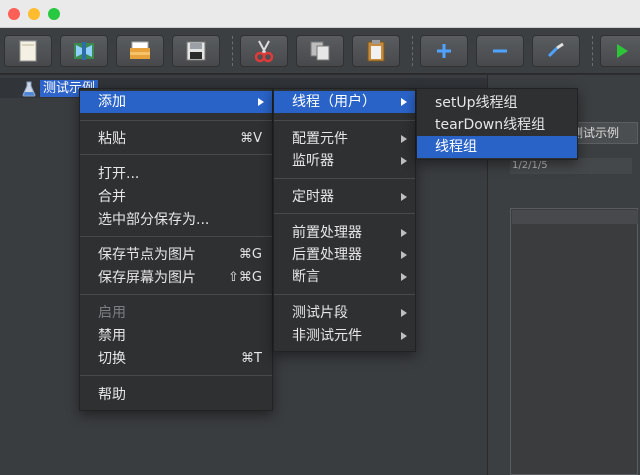  I want to click on submenu-item-config-element: 配置元件, so click(344, 139).